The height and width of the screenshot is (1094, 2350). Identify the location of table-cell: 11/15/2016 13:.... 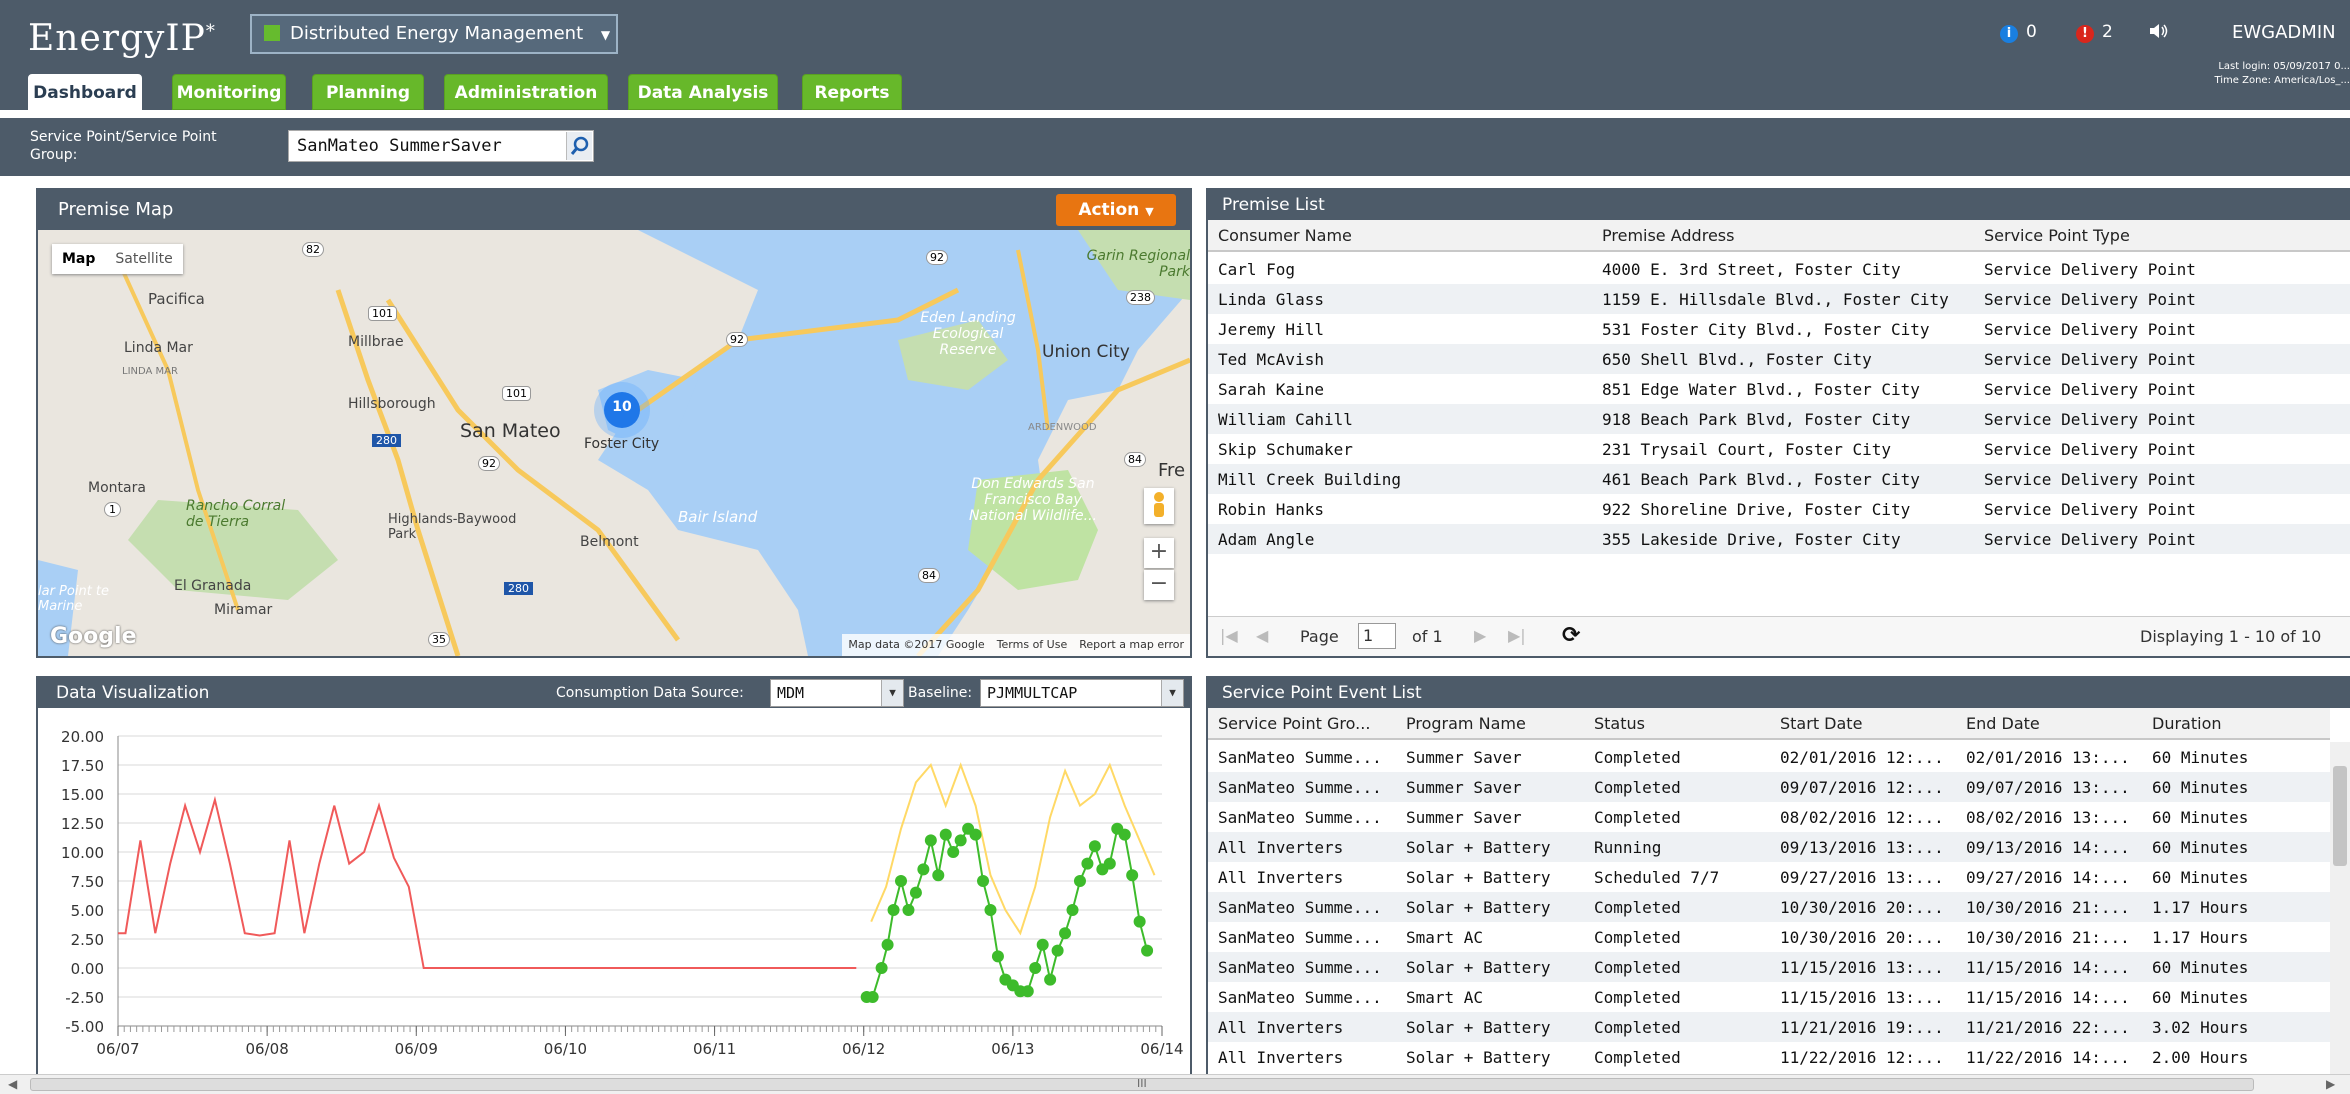
(1862, 997).